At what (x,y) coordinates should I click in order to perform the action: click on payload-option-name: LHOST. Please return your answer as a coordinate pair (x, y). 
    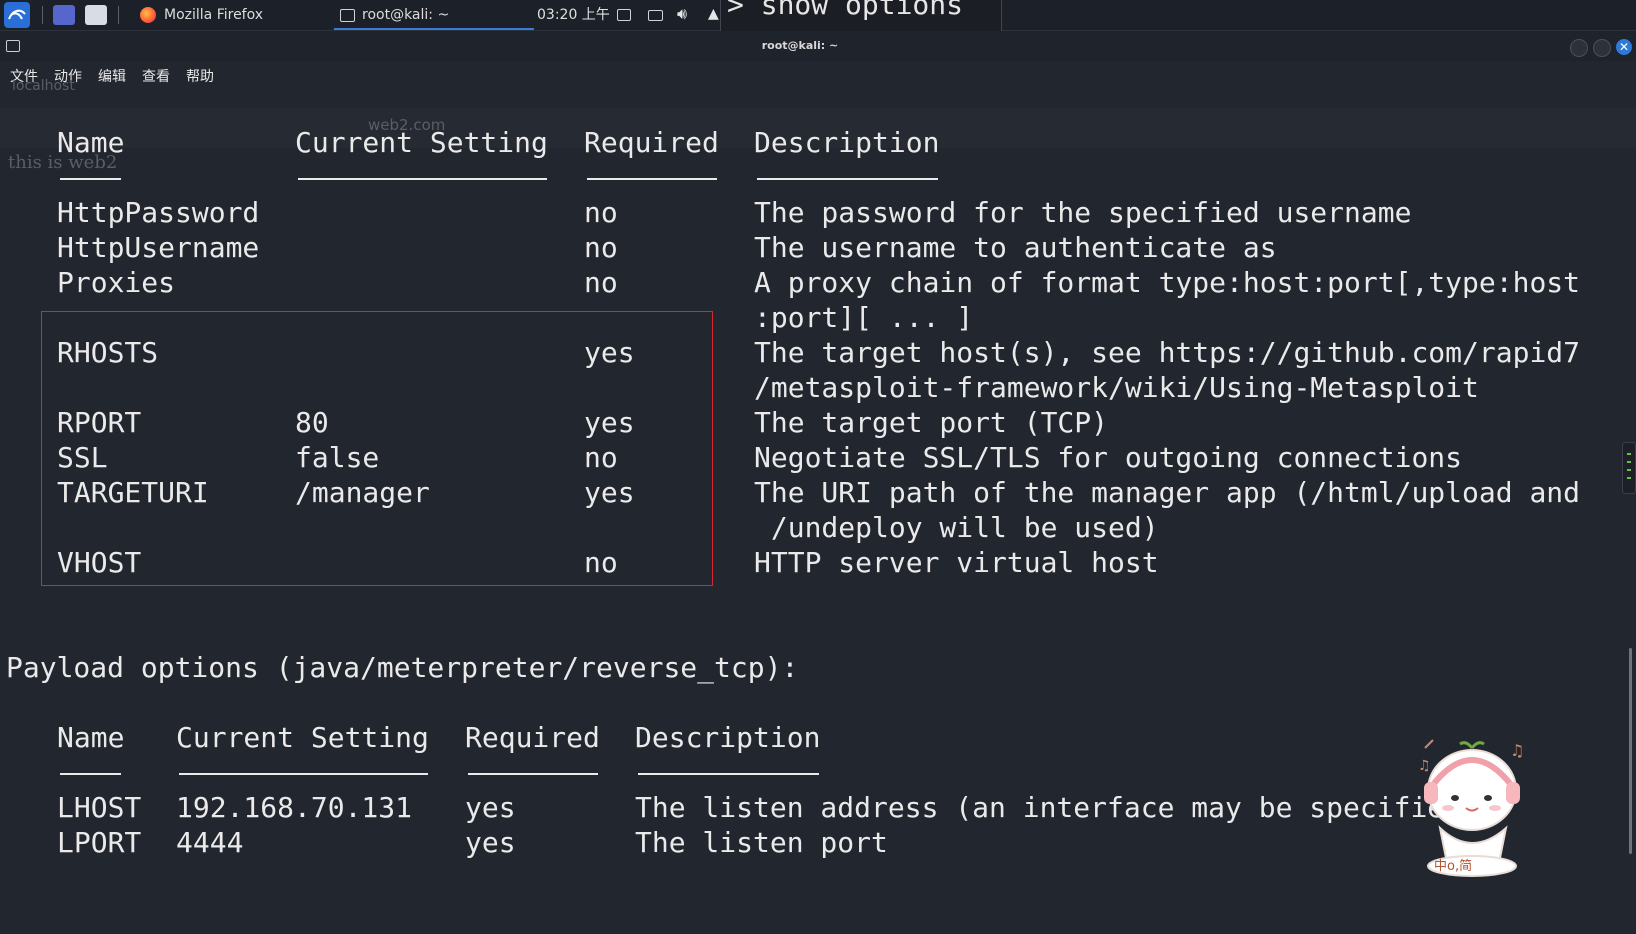
    Looking at the image, I should click on (99, 807).